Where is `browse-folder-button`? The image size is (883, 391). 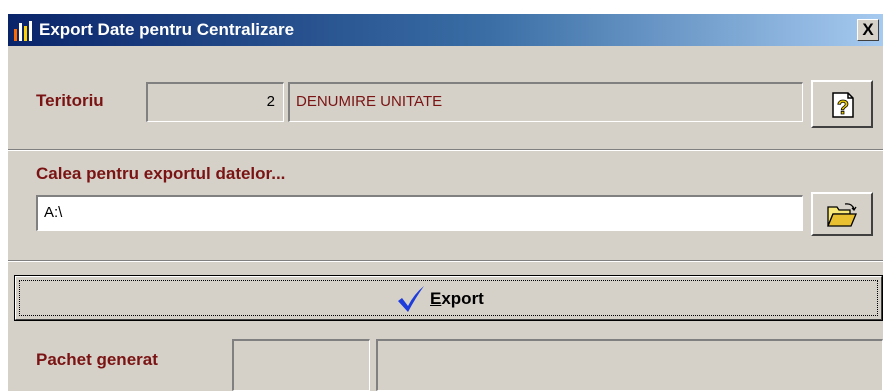
browse-folder-button is located at coordinates (842, 214).